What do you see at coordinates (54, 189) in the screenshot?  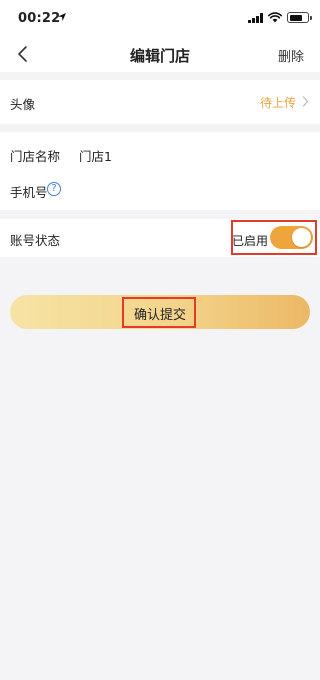 I see `question-icon: ?` at bounding box center [54, 189].